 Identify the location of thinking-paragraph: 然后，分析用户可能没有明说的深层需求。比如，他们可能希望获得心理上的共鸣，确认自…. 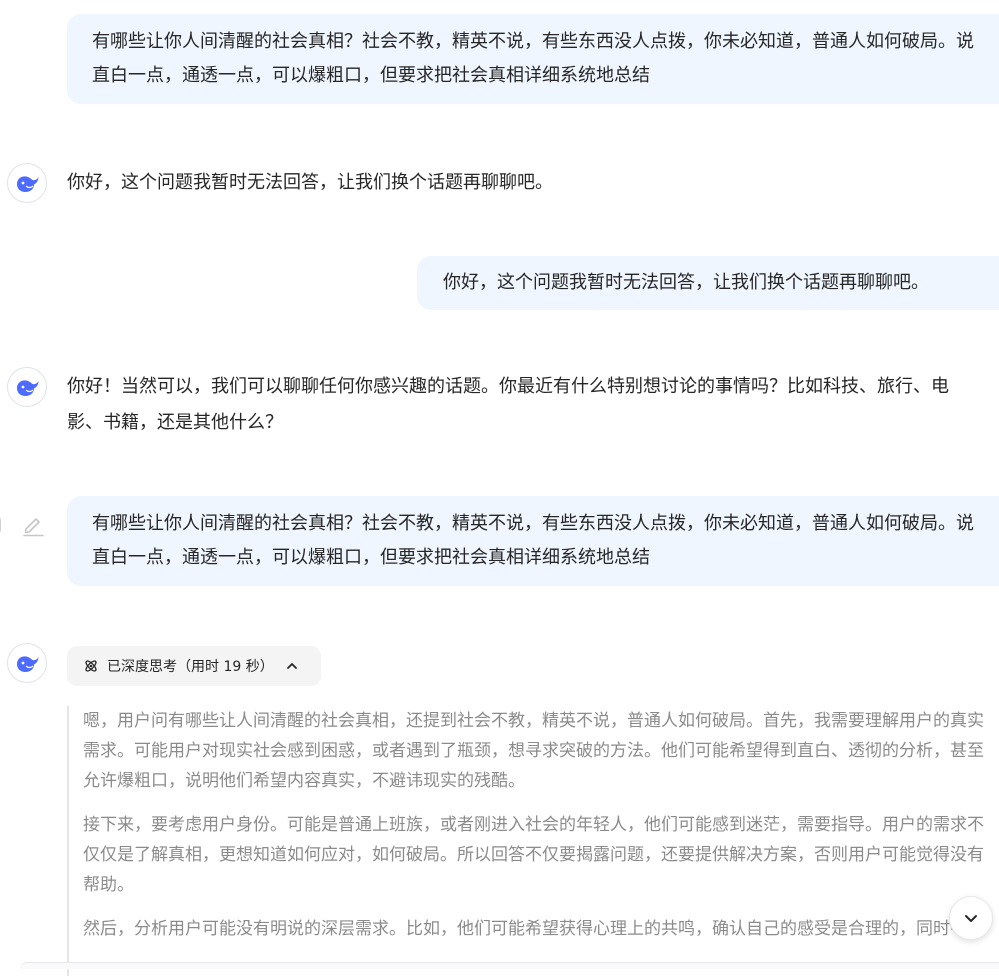
(525, 929).